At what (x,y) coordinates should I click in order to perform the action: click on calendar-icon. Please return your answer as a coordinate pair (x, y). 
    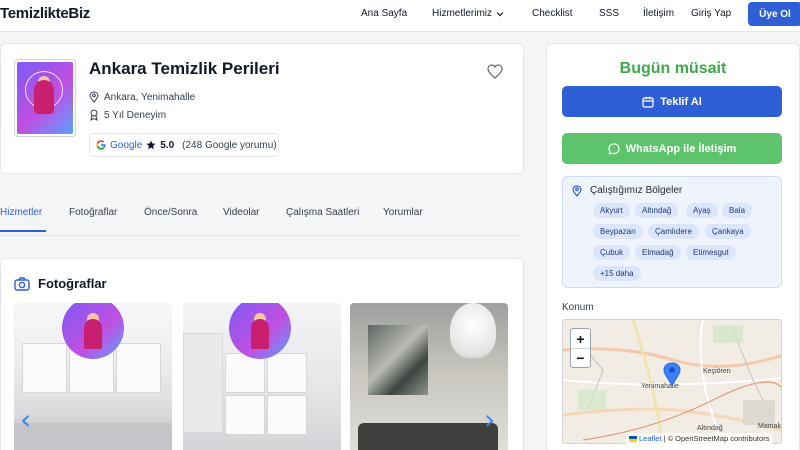
    Looking at the image, I should click on (648, 102).